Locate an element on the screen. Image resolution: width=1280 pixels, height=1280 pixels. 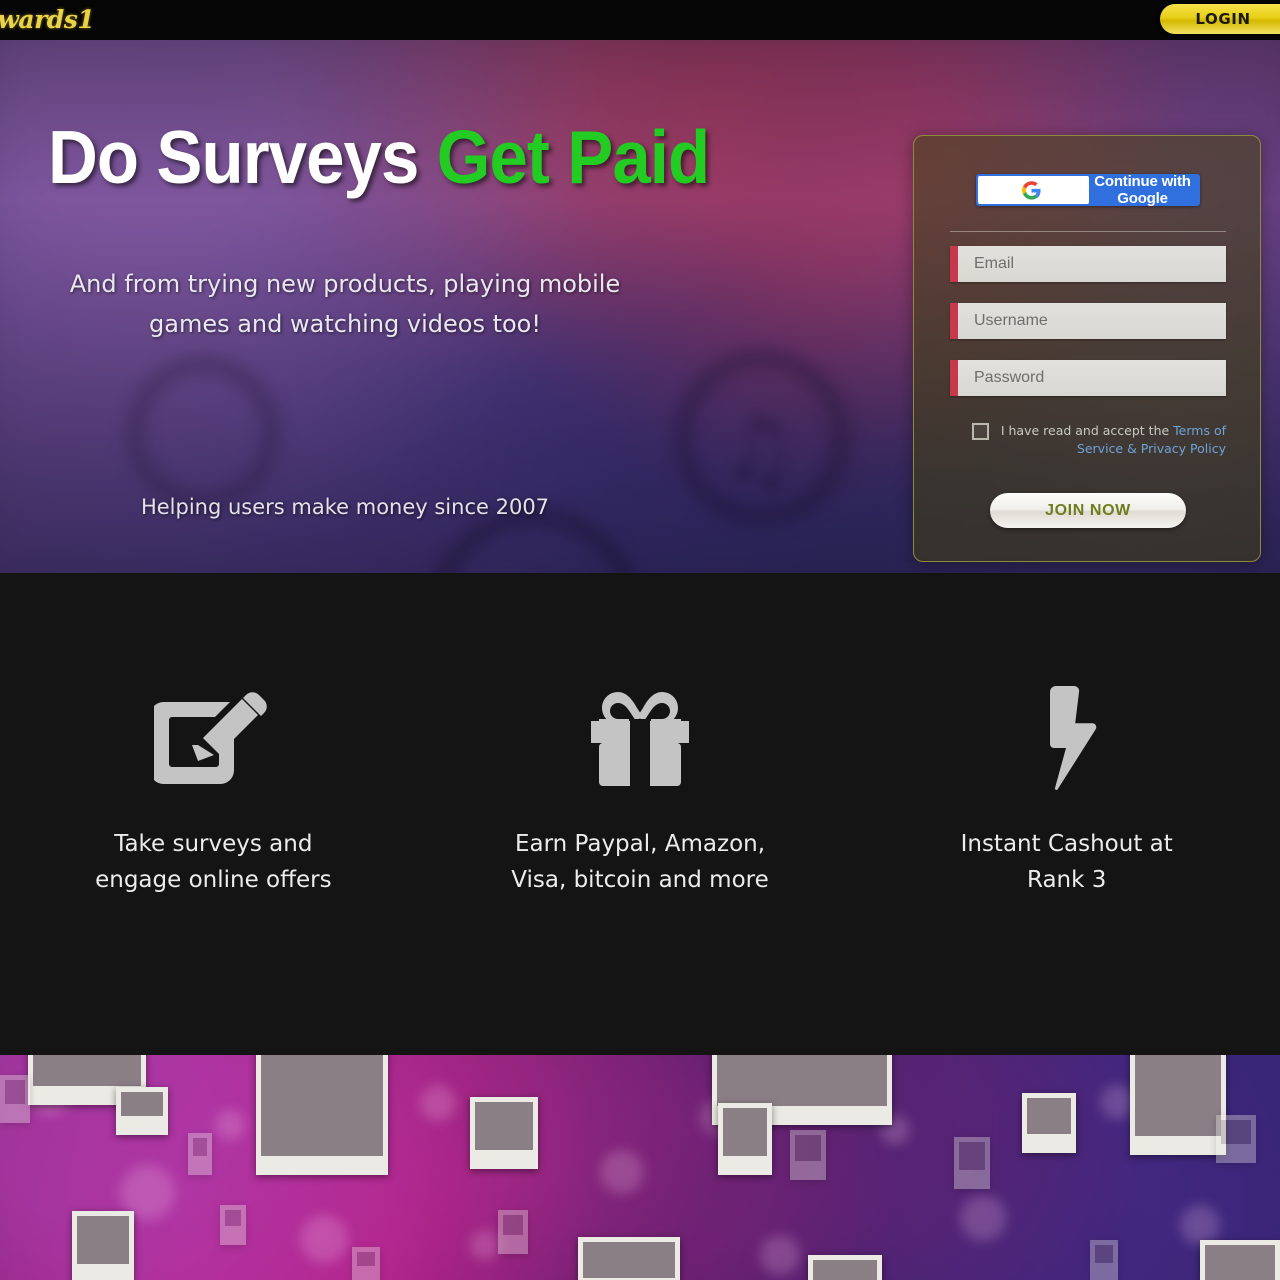
feature-caption-line2: engage online offers is located at coordinates (213, 879).